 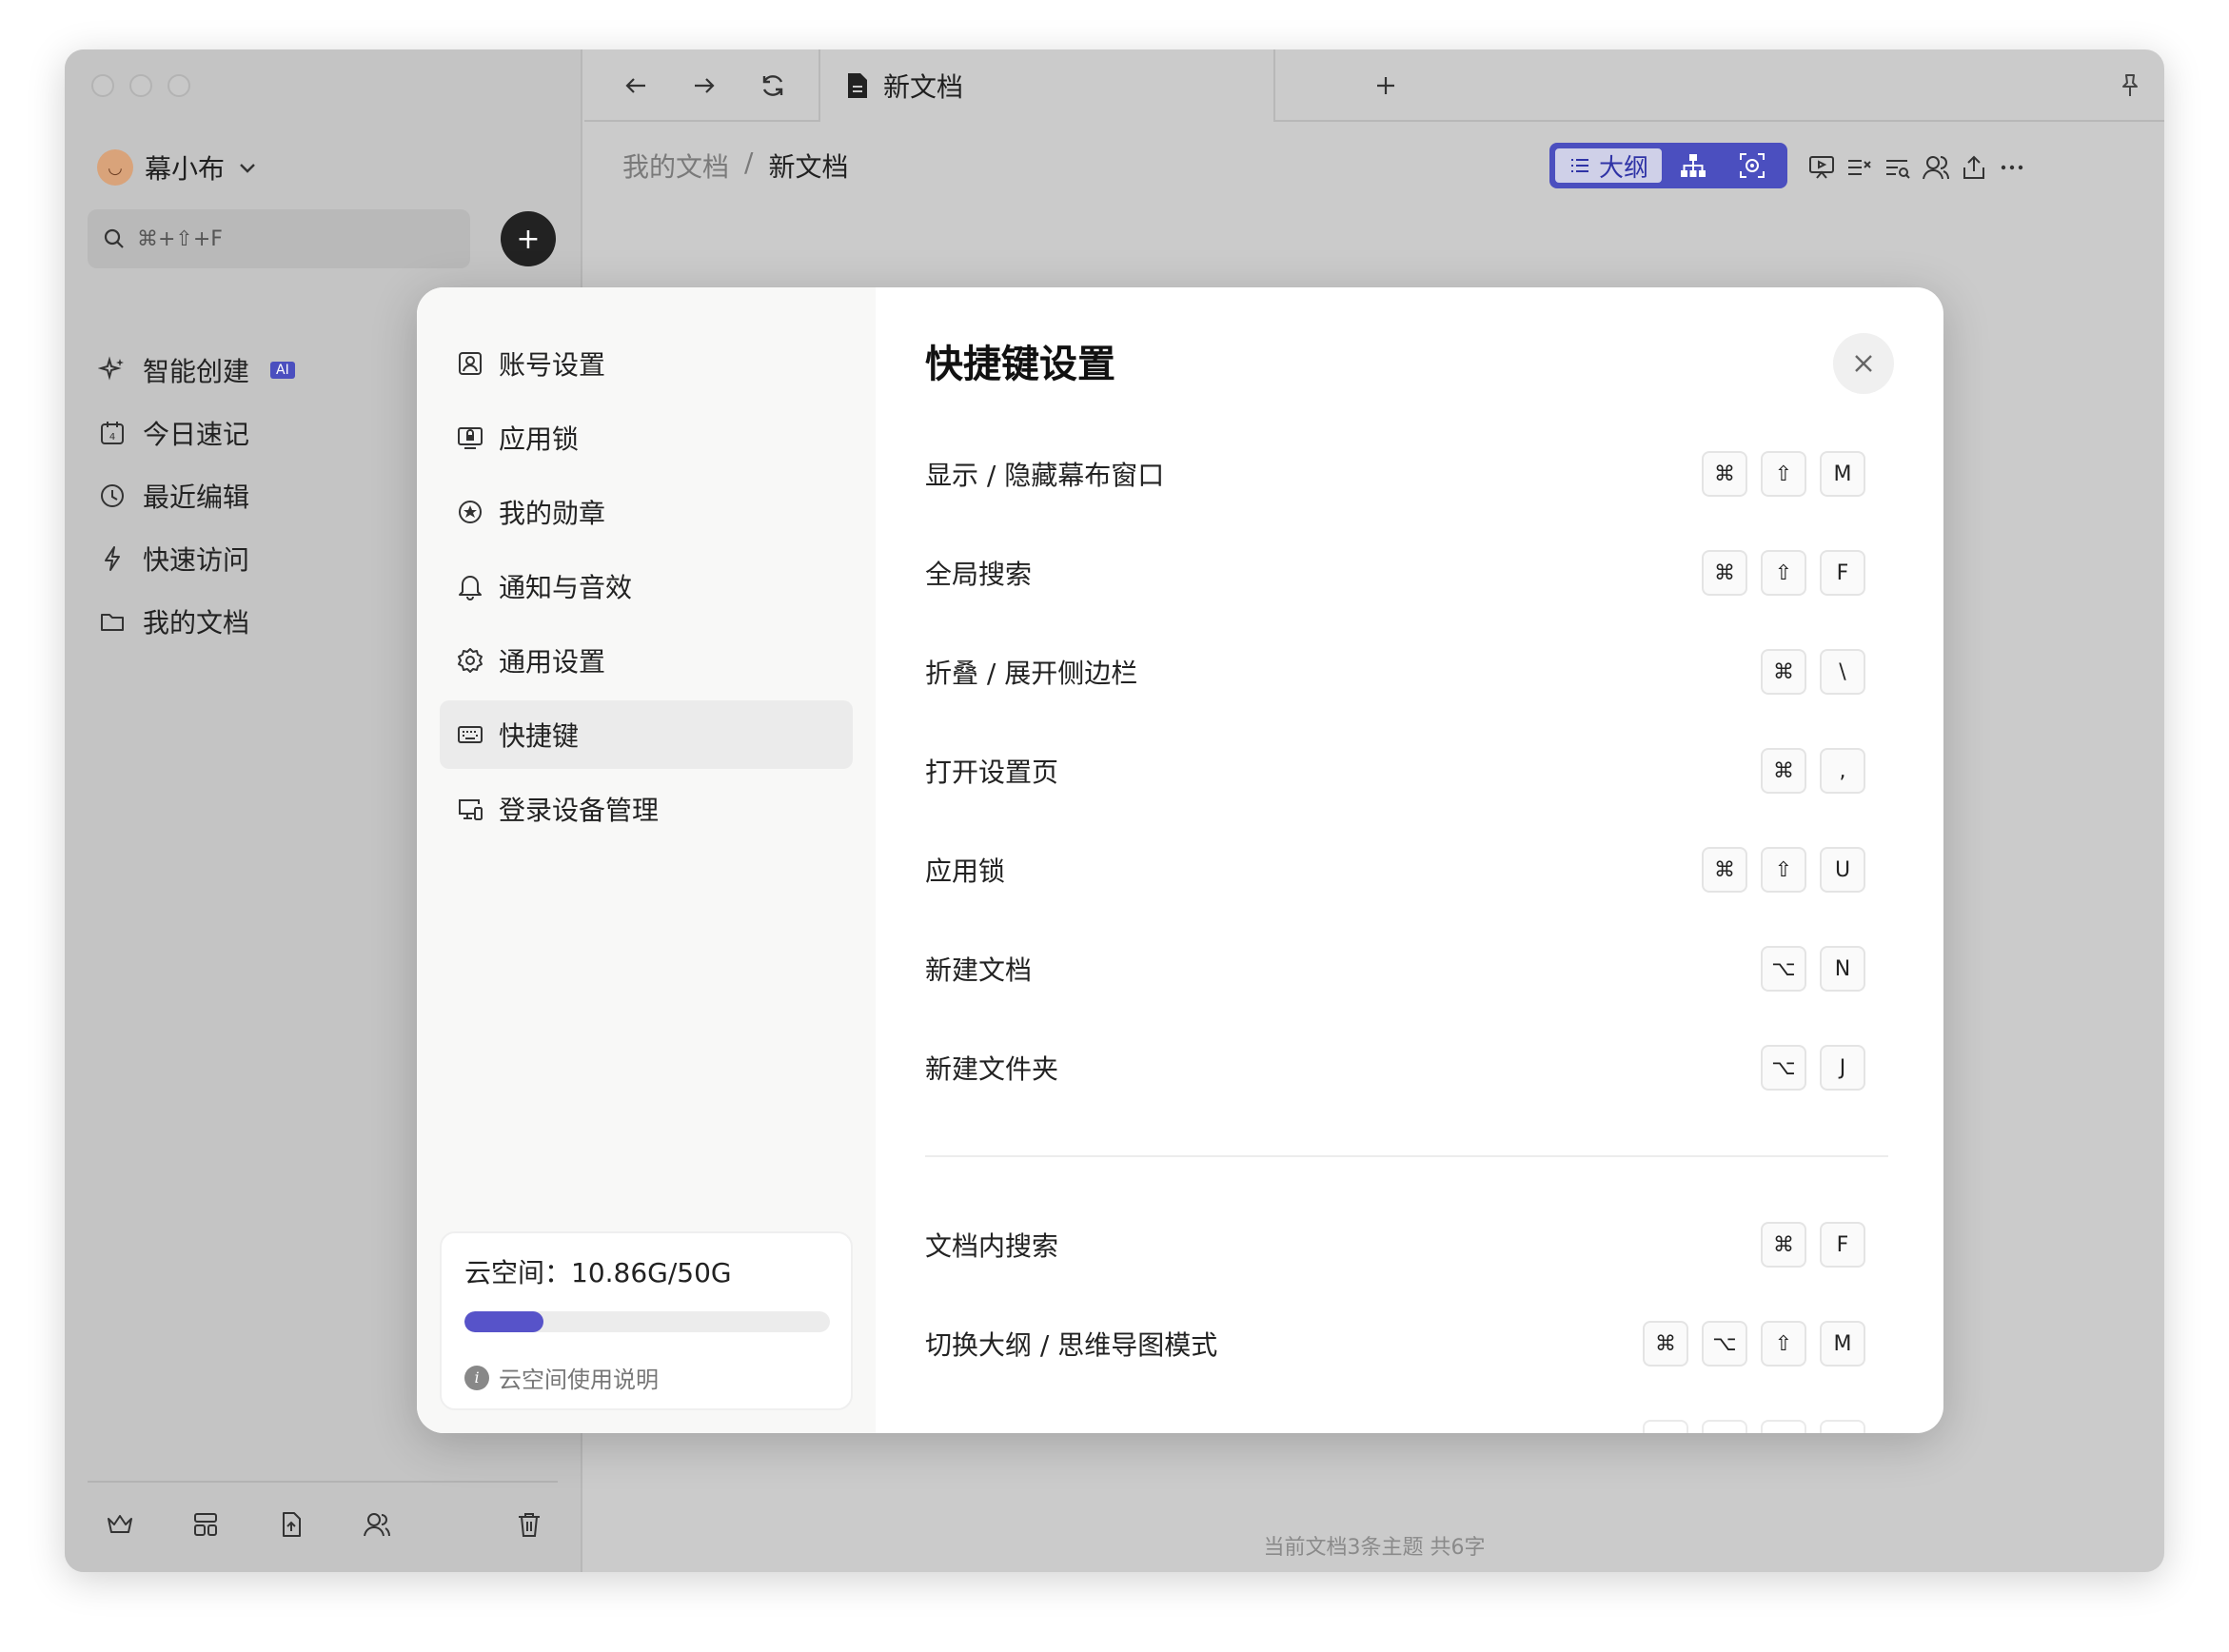 I want to click on settings-item-label: 通用设置, so click(x=552, y=662).